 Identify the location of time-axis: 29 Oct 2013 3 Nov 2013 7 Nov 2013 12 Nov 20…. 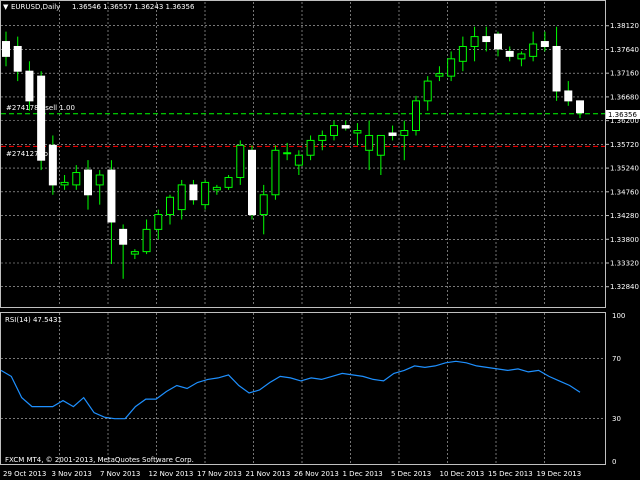
(292, 474).